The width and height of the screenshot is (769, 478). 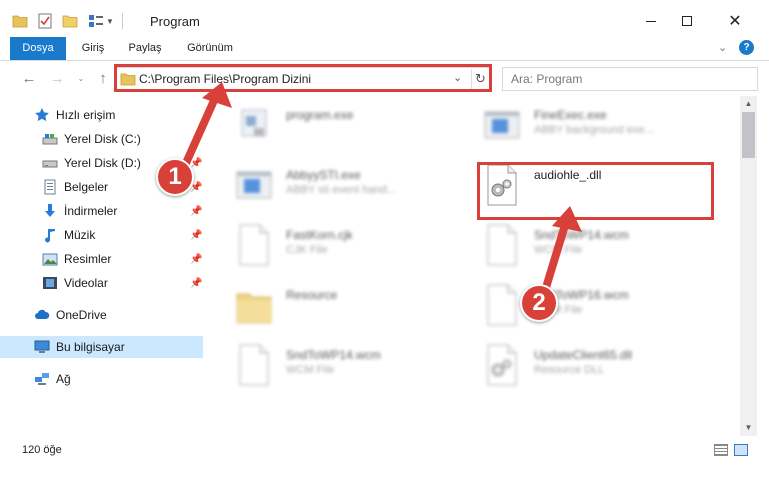 I want to click on sidebar-item-bu-bilgisayar: Bu bilgisayar, so click(x=101, y=347).